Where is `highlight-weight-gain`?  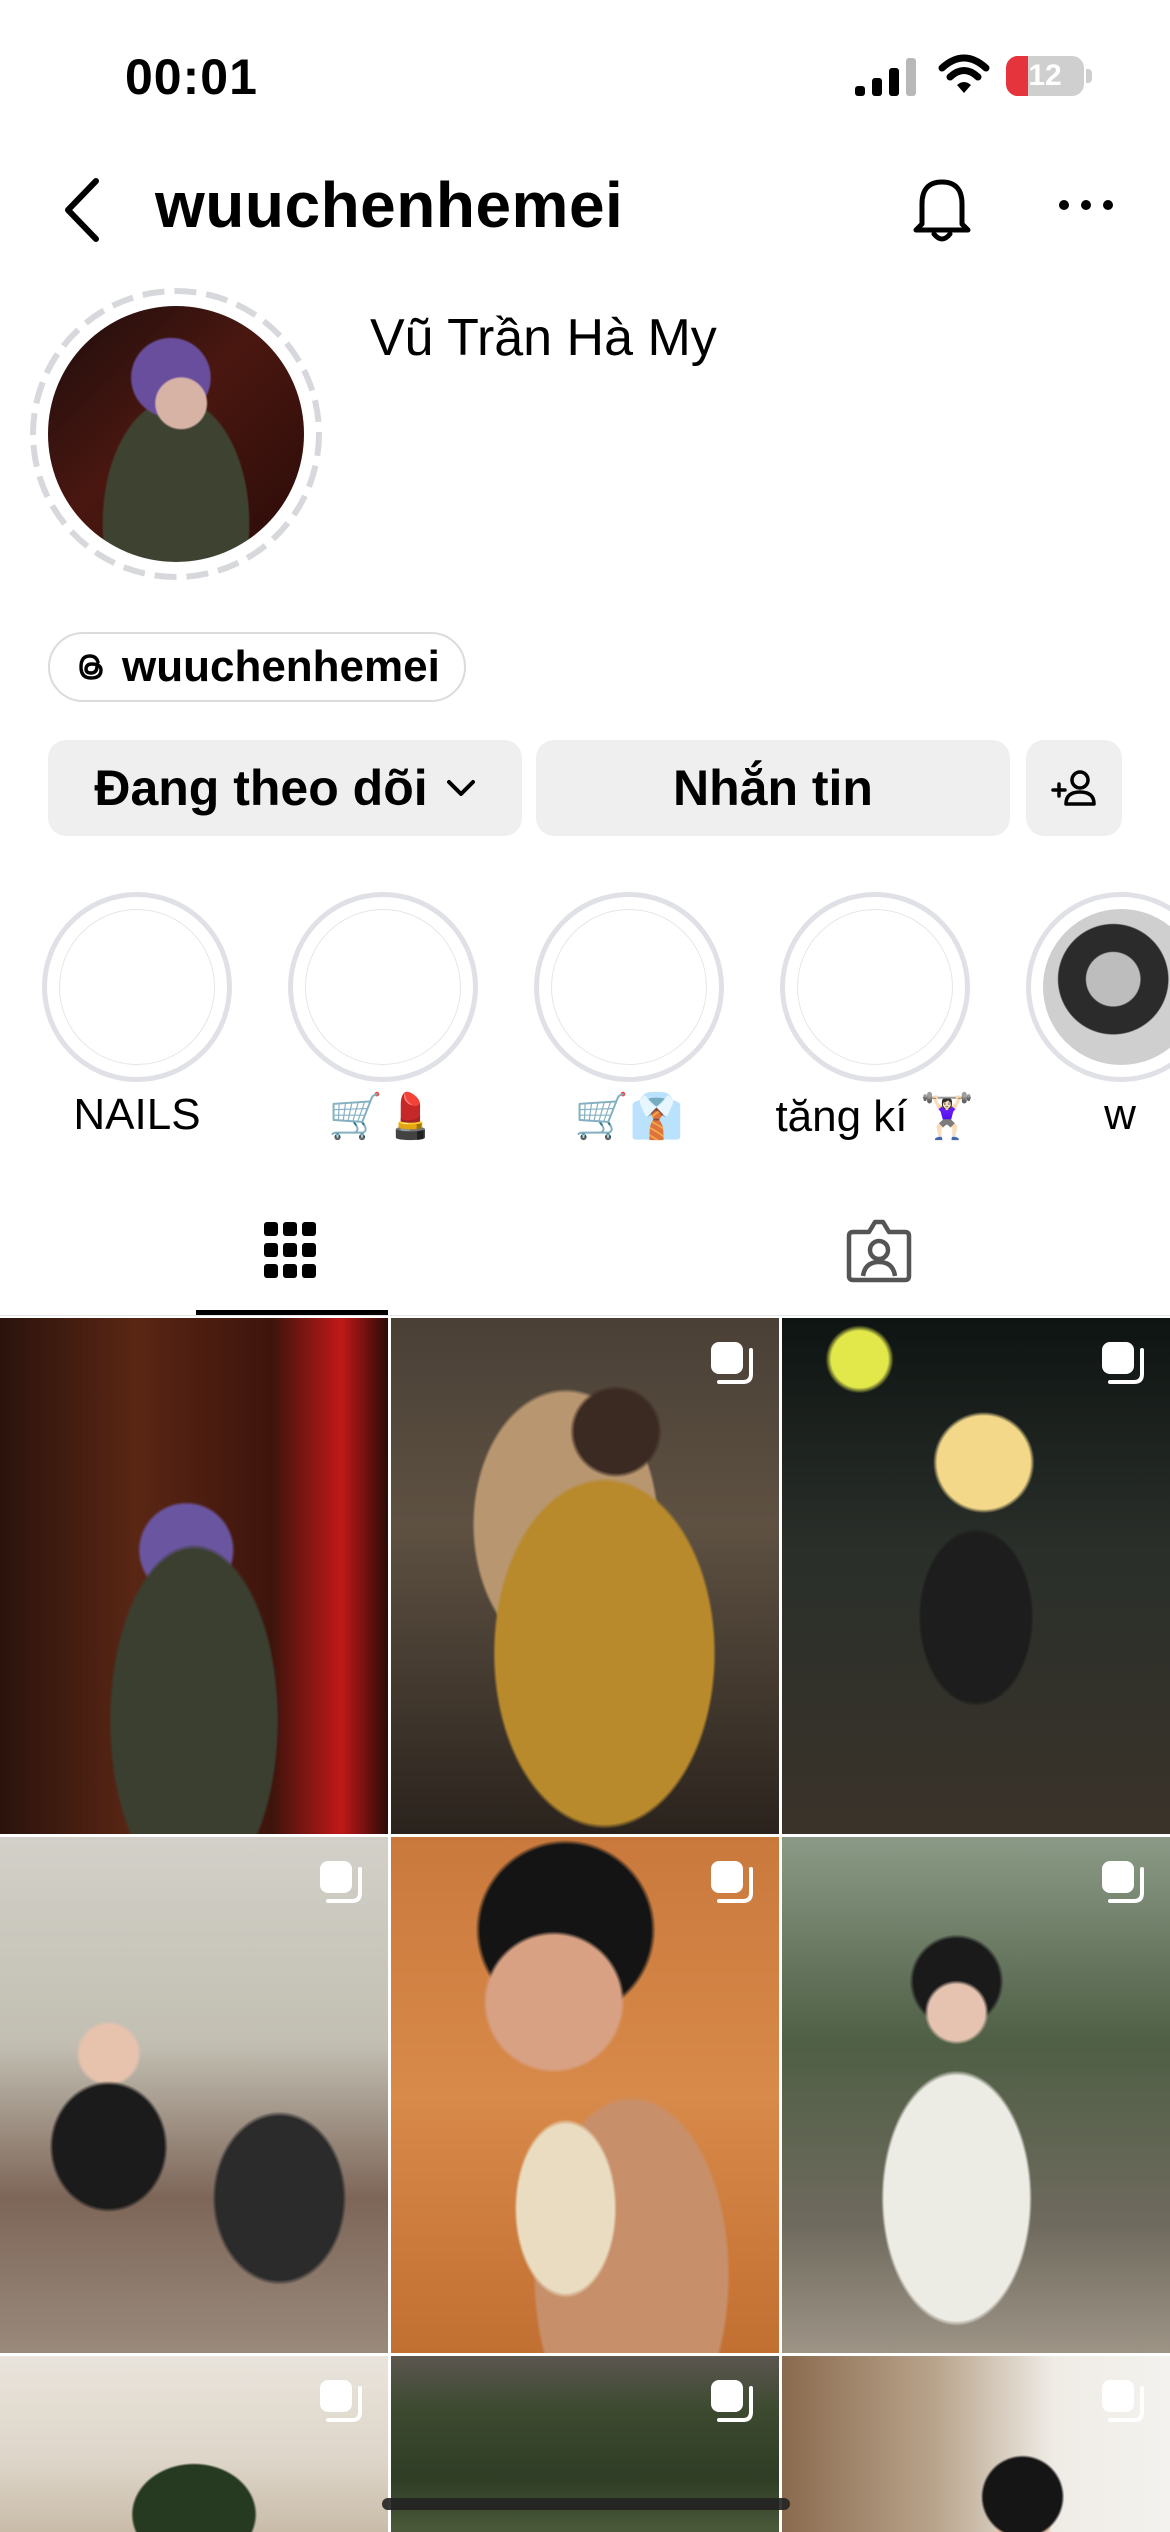
highlight-weight-gain is located at coordinates (875, 987).